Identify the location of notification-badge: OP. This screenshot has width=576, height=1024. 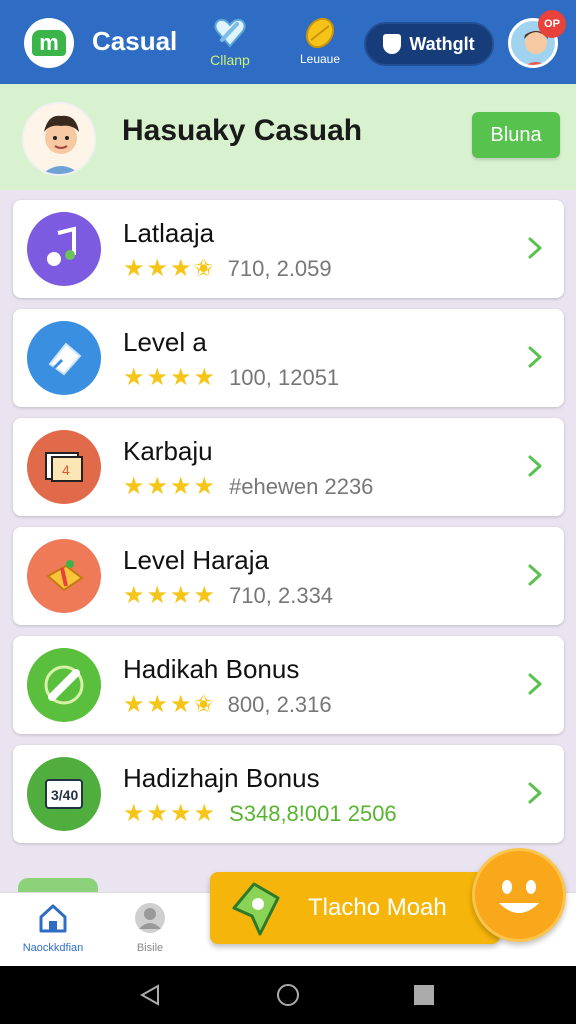
(552, 24).